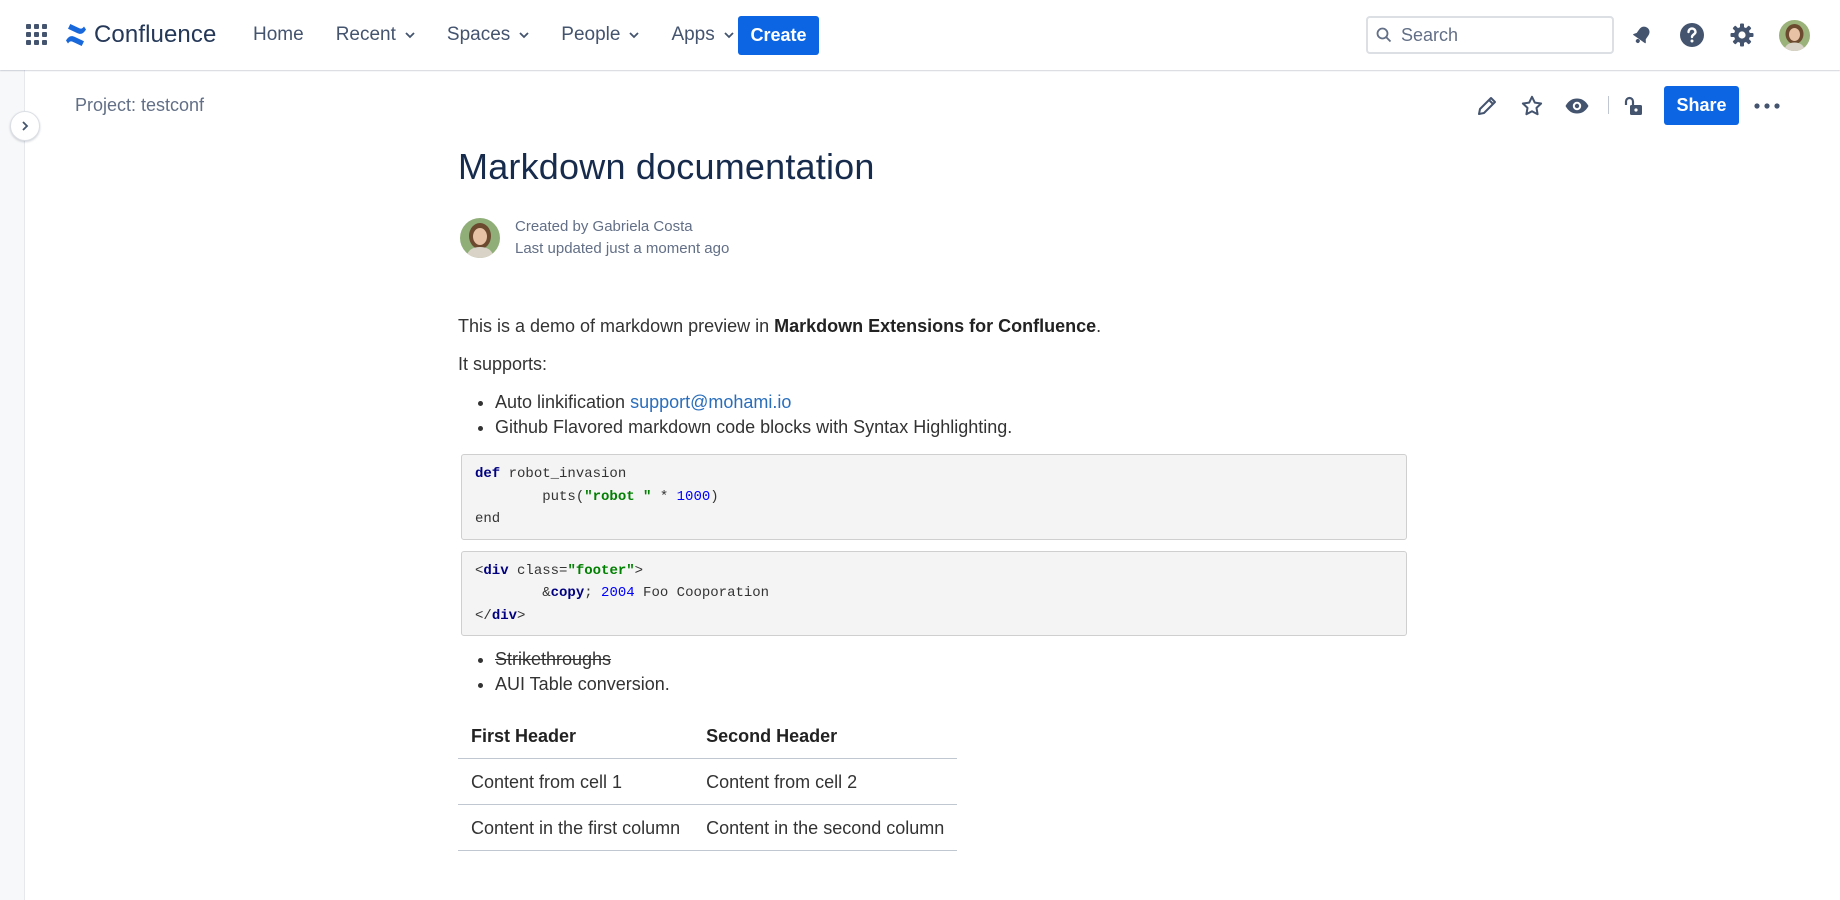 Image resolution: width=1840 pixels, height=900 pixels. What do you see at coordinates (483, 615) in the screenshot?
I see `code-text: </` at bounding box center [483, 615].